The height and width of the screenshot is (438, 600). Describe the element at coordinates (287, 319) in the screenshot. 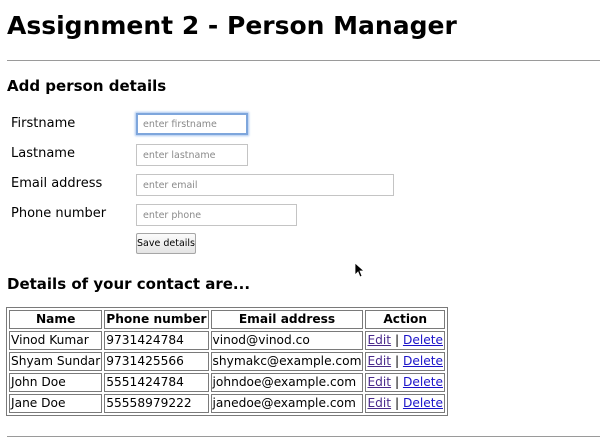

I see `column-header-email: Email address` at that location.